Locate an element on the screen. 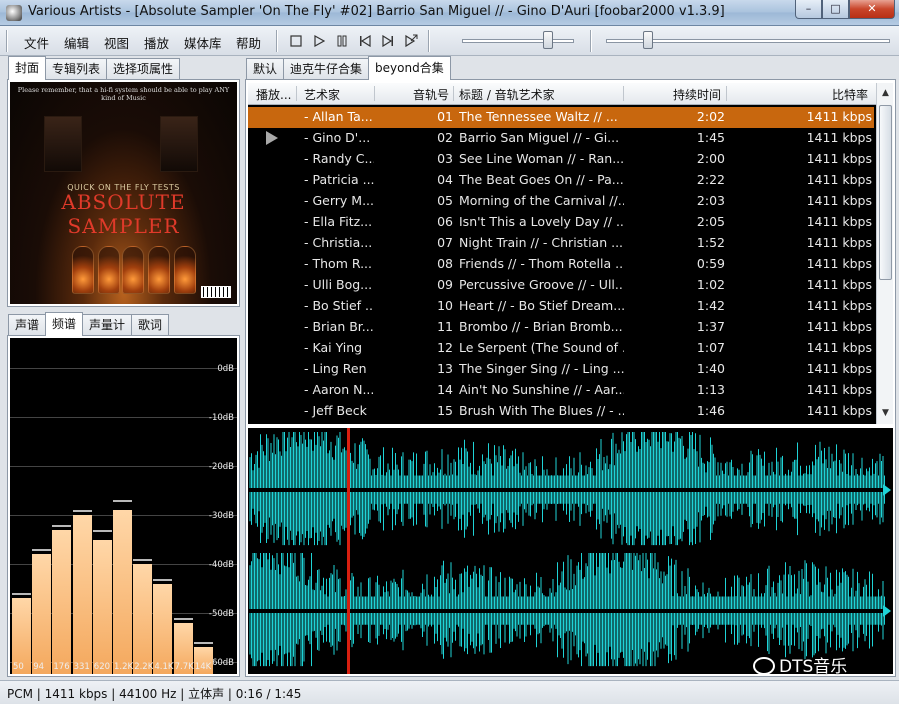 This screenshot has width=899, height=704. column-bitrate: 比特率 is located at coordinates (850, 94).